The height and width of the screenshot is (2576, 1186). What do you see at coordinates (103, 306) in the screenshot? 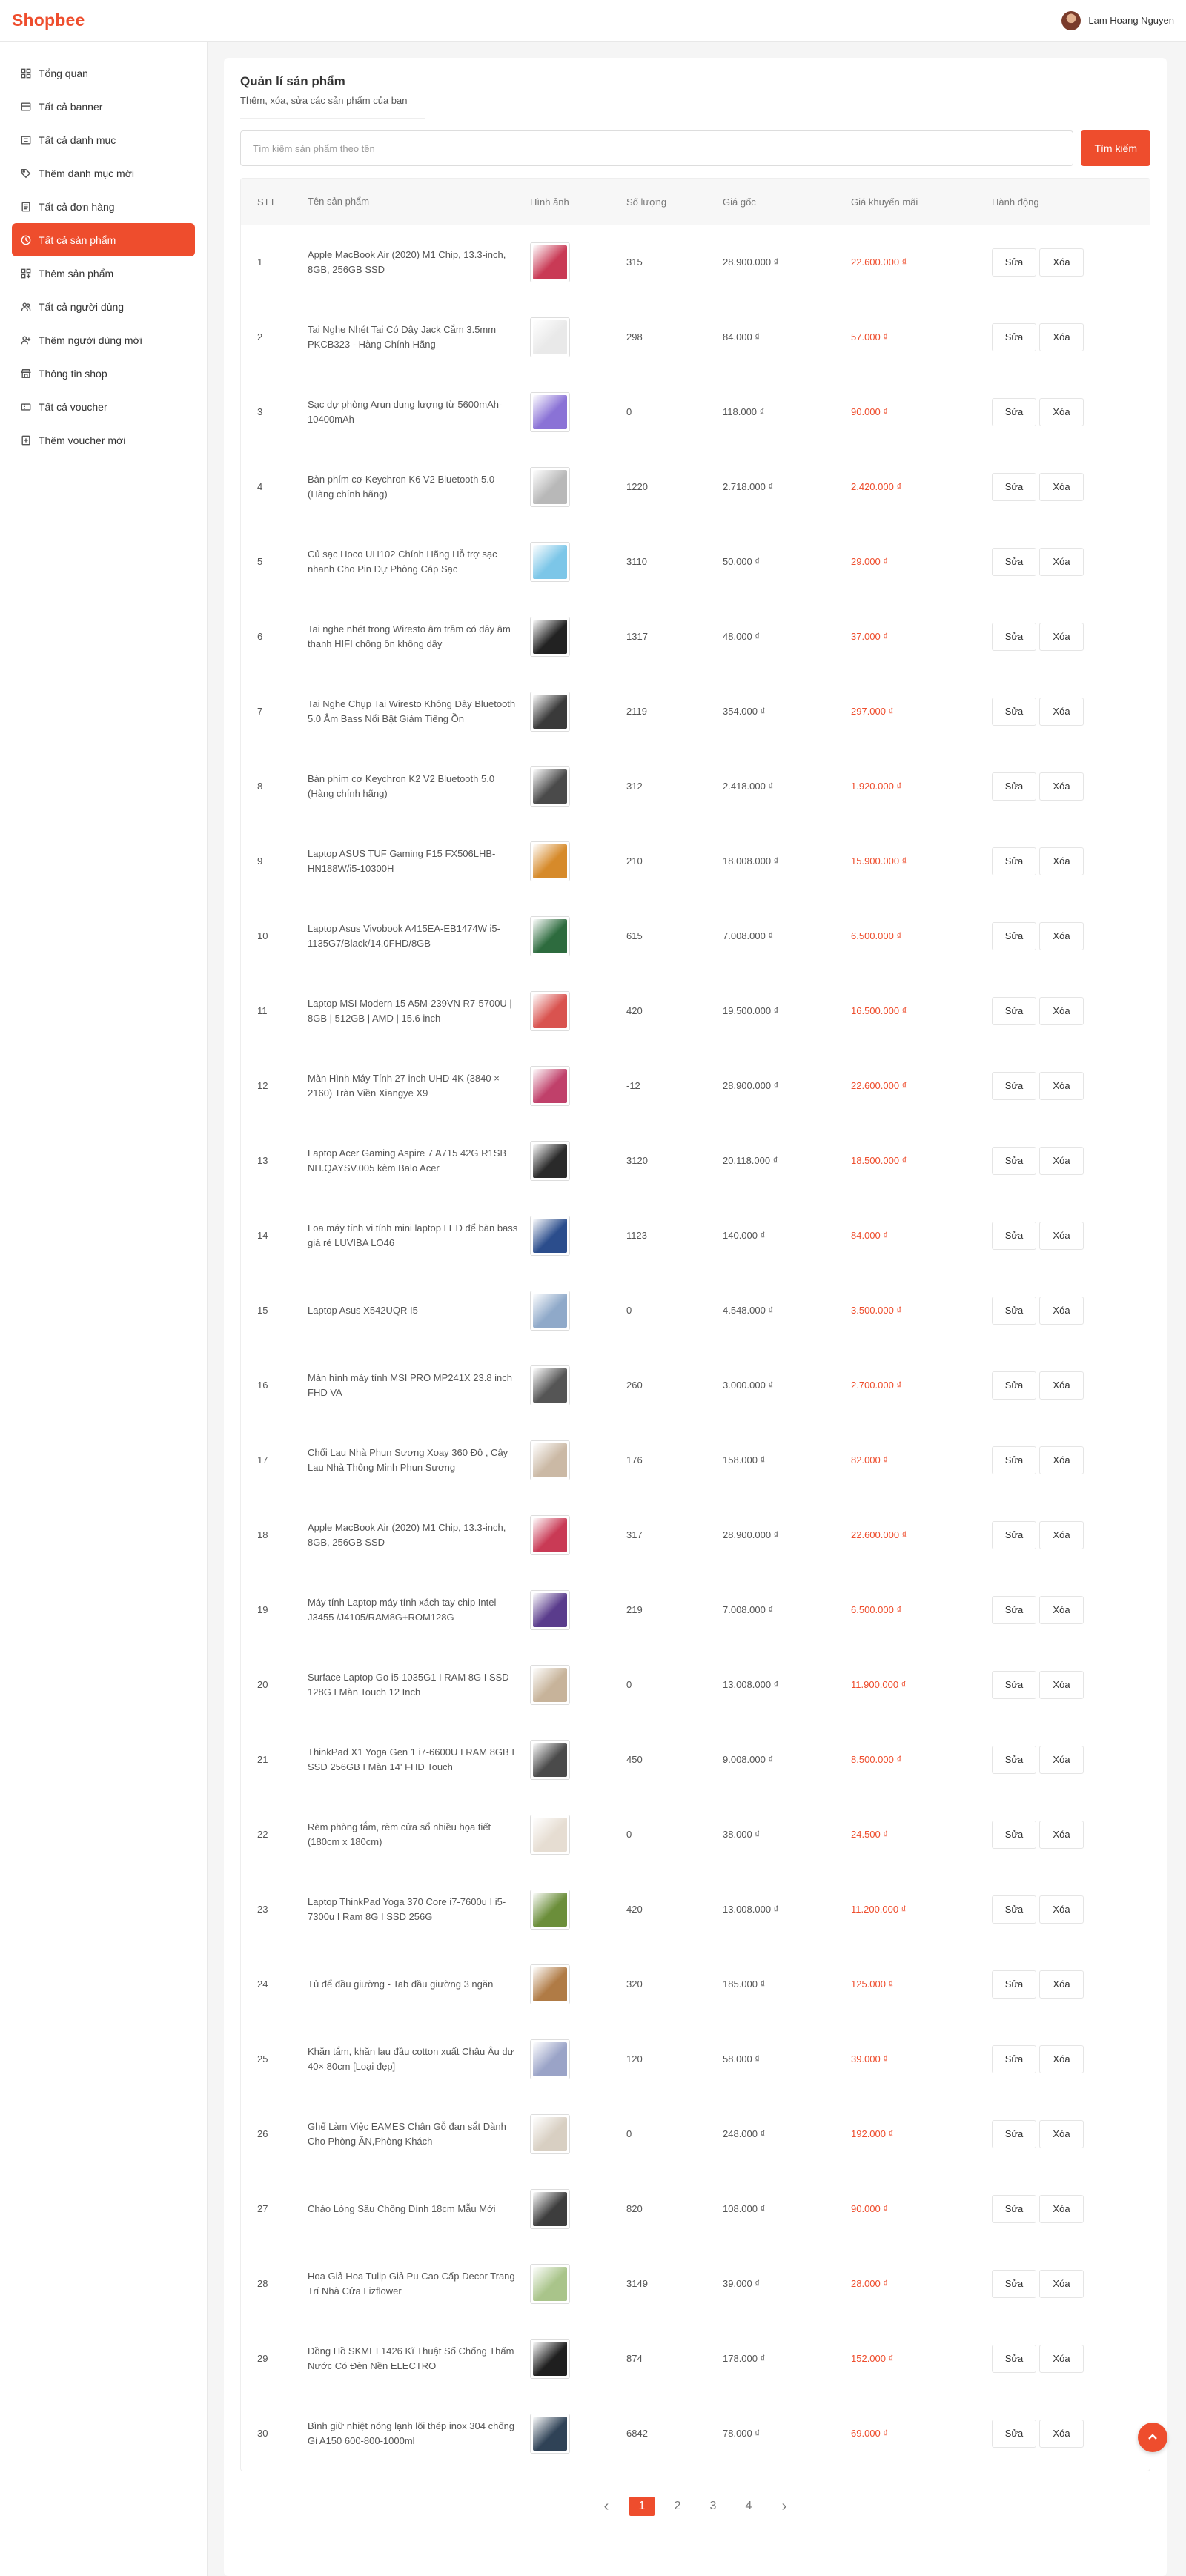
I see `sidebar-item-7: Tất cả người dùng` at bounding box center [103, 306].